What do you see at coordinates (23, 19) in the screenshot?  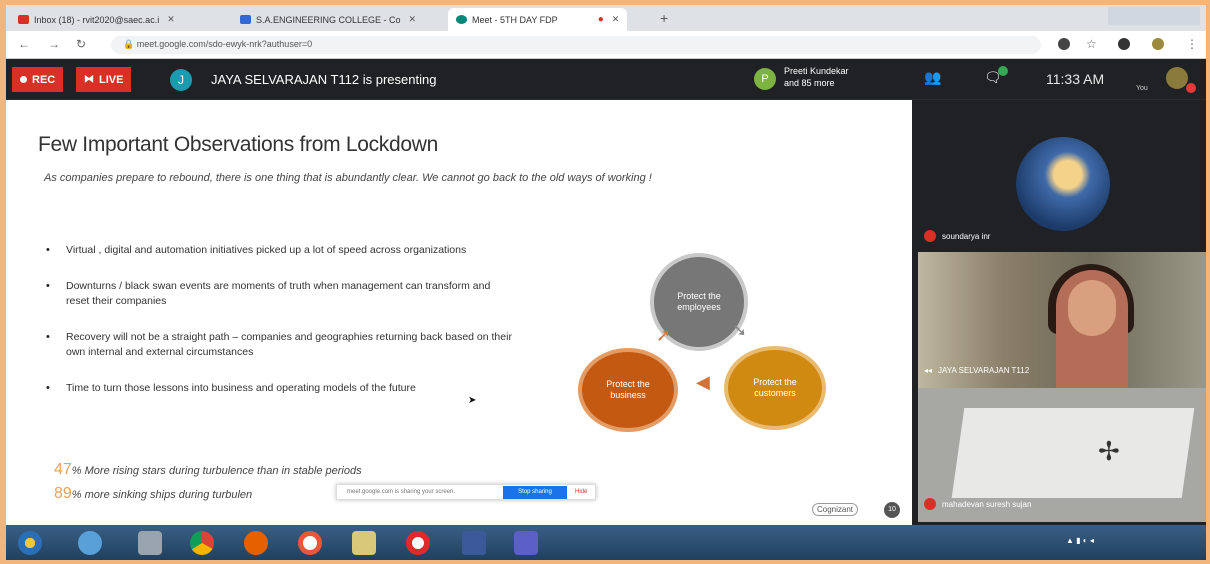 I see `gmail-icon` at bounding box center [23, 19].